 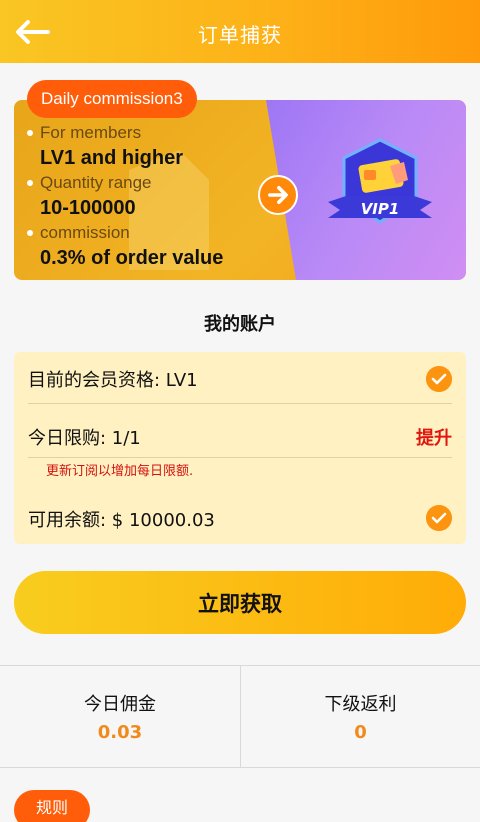 I want to click on top-bar: 订单捕获, so click(x=240, y=31).